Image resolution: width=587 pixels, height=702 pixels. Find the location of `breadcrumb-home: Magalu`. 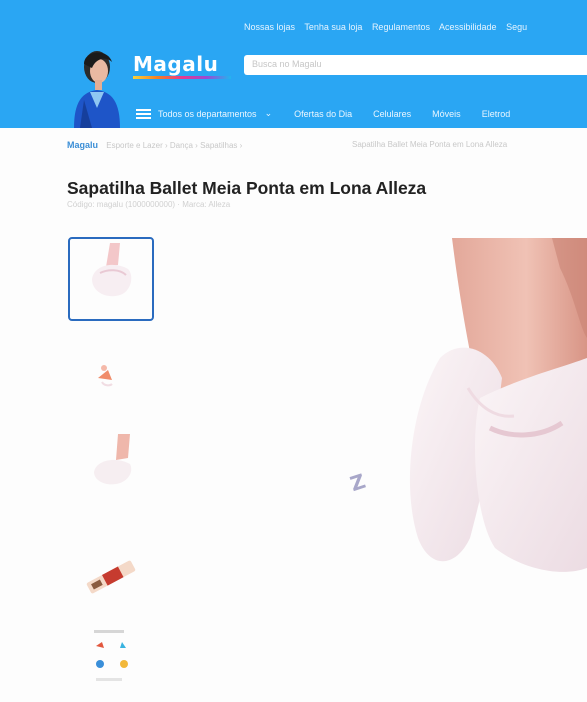

breadcrumb-home: Magalu is located at coordinates (82, 145).